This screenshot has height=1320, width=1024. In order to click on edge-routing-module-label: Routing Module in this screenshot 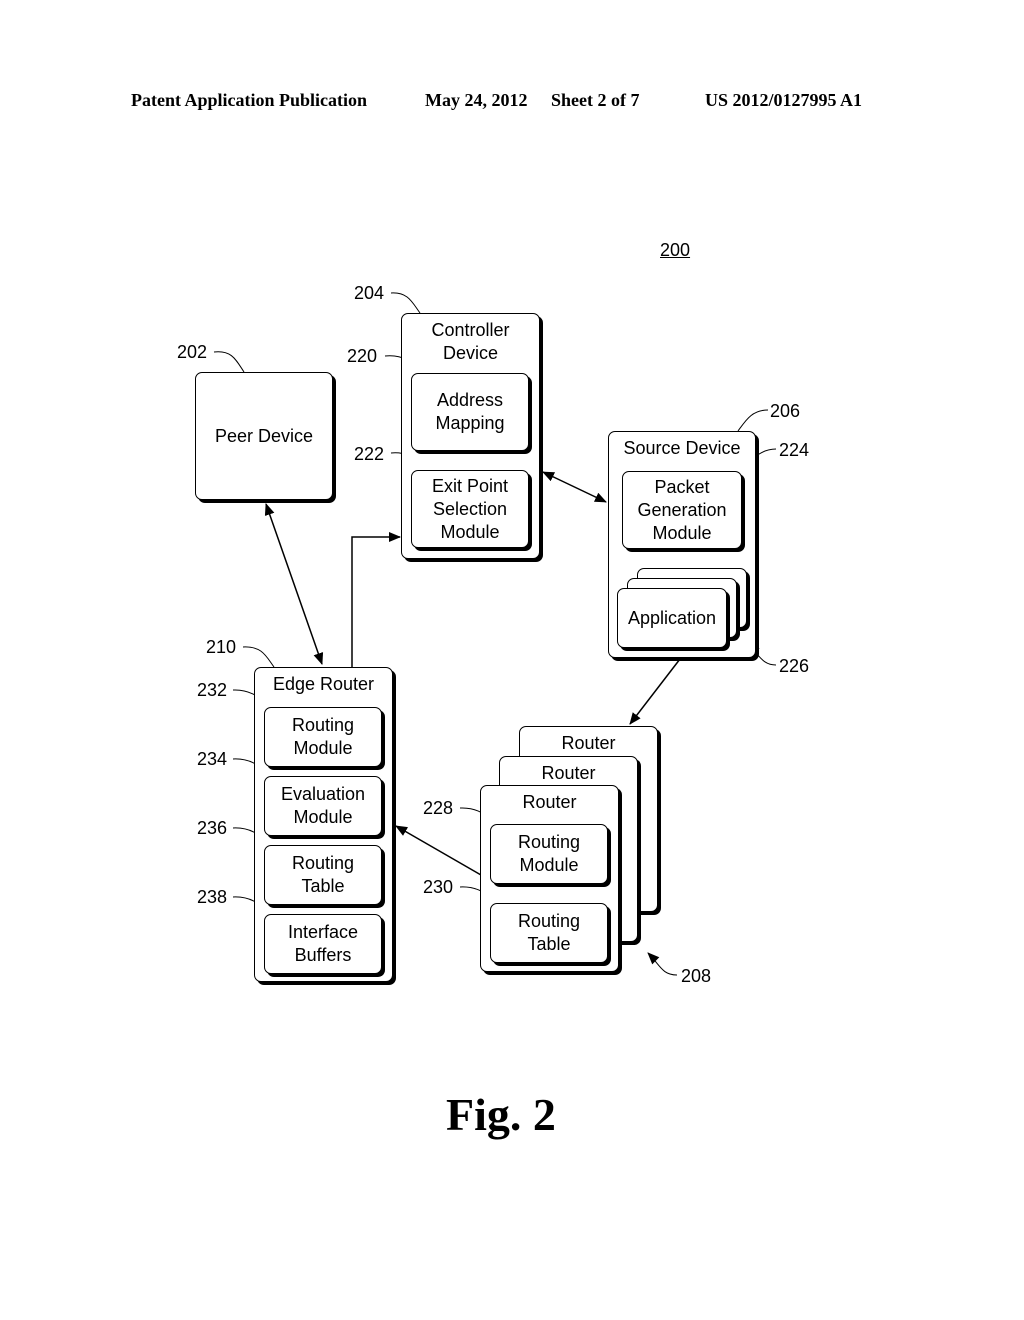, I will do `click(323, 736)`.